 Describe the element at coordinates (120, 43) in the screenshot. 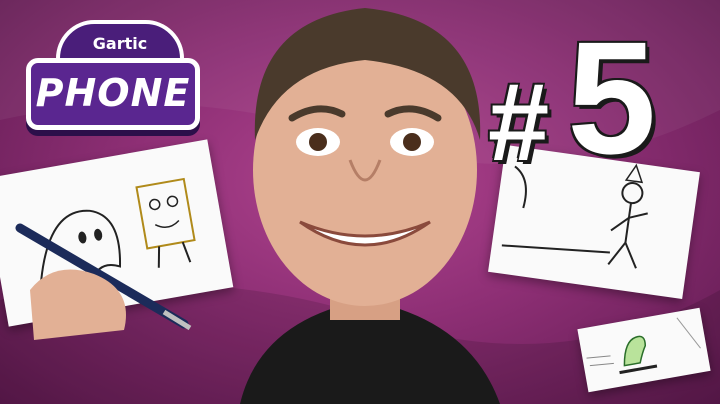

I see `logo-top-text: Gartic` at that location.